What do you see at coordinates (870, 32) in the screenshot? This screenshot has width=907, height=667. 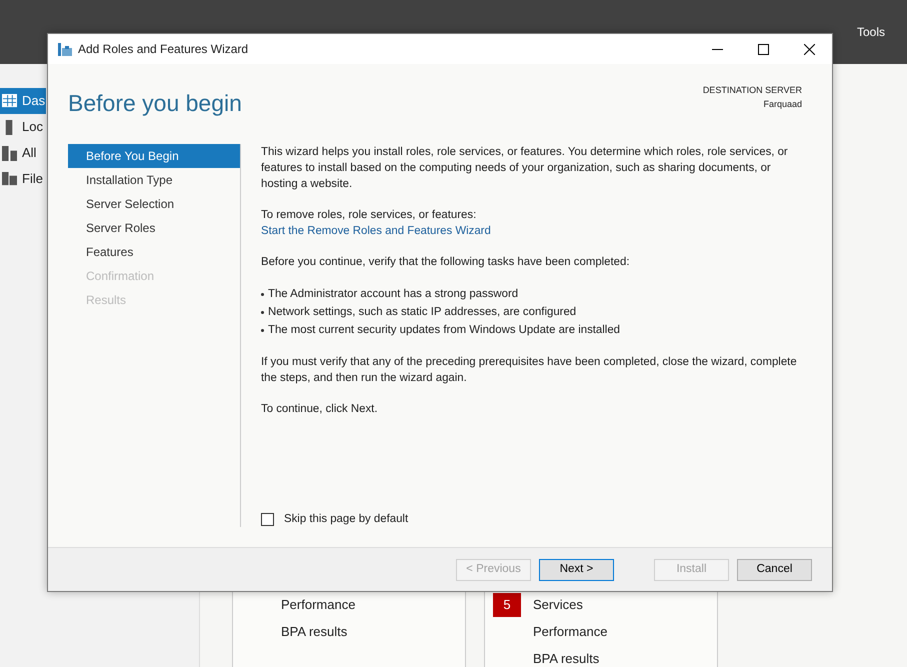 I see `tools-menu: Tools` at bounding box center [870, 32].